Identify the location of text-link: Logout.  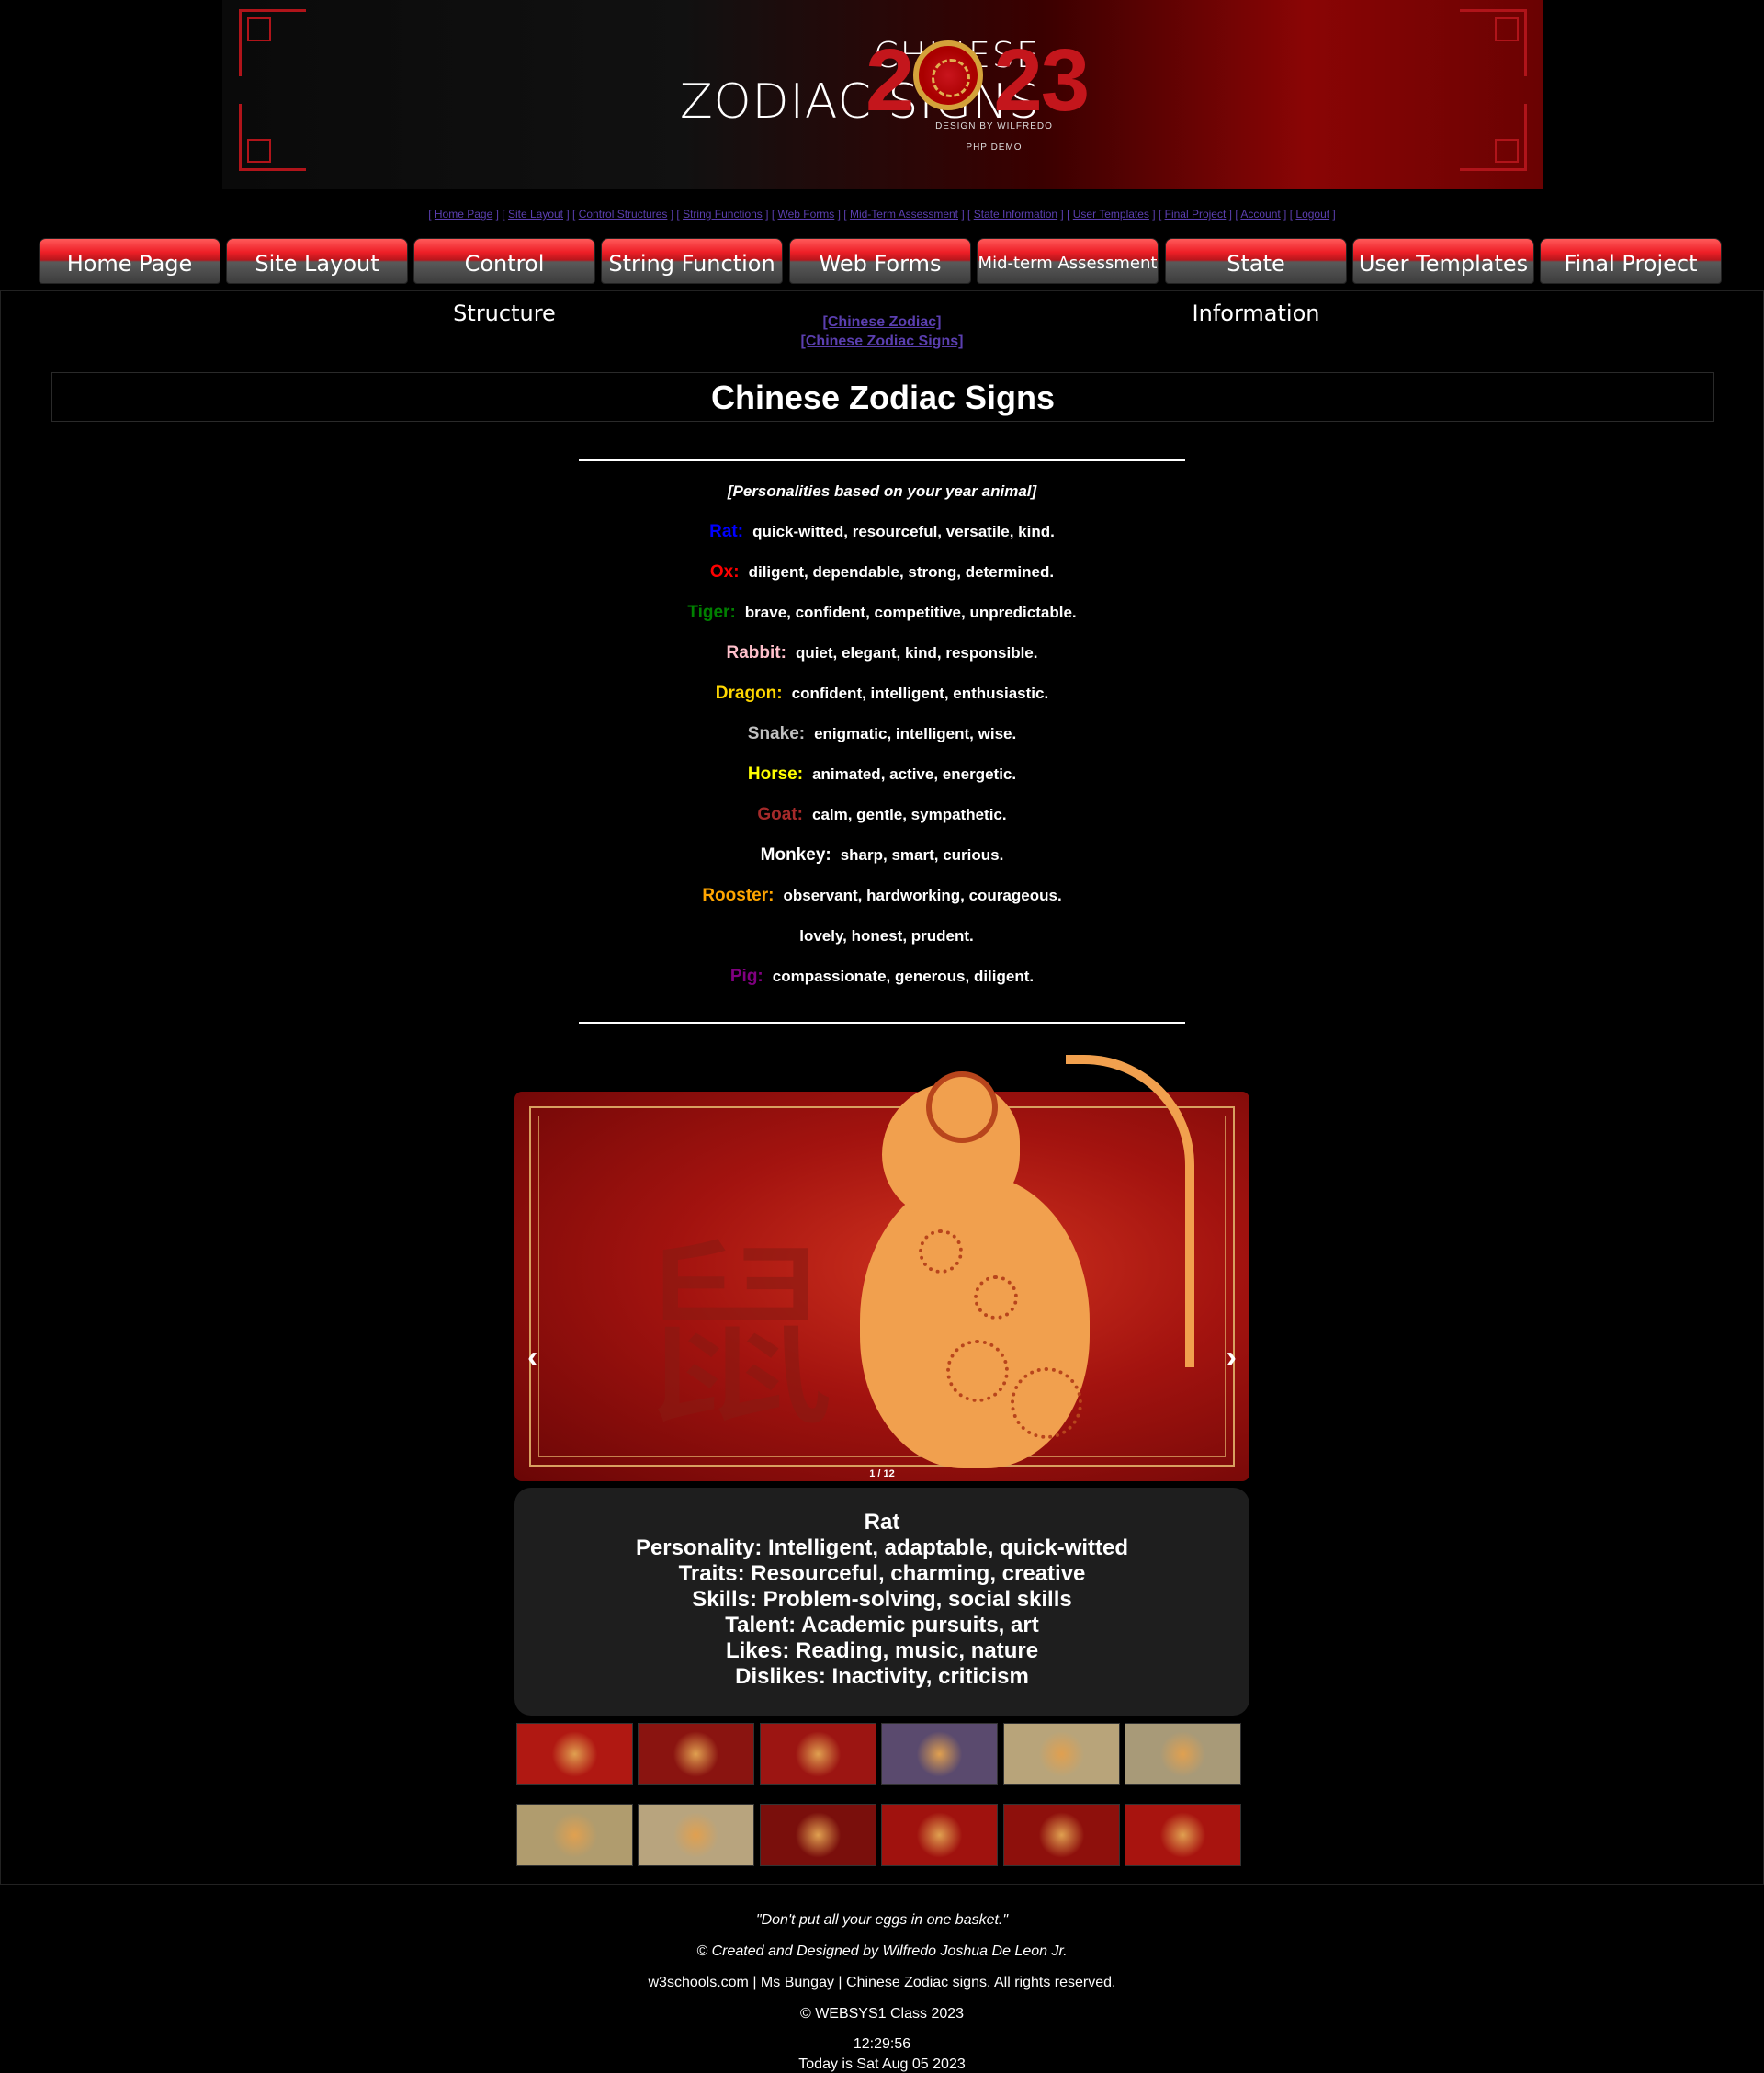
(1312, 214).